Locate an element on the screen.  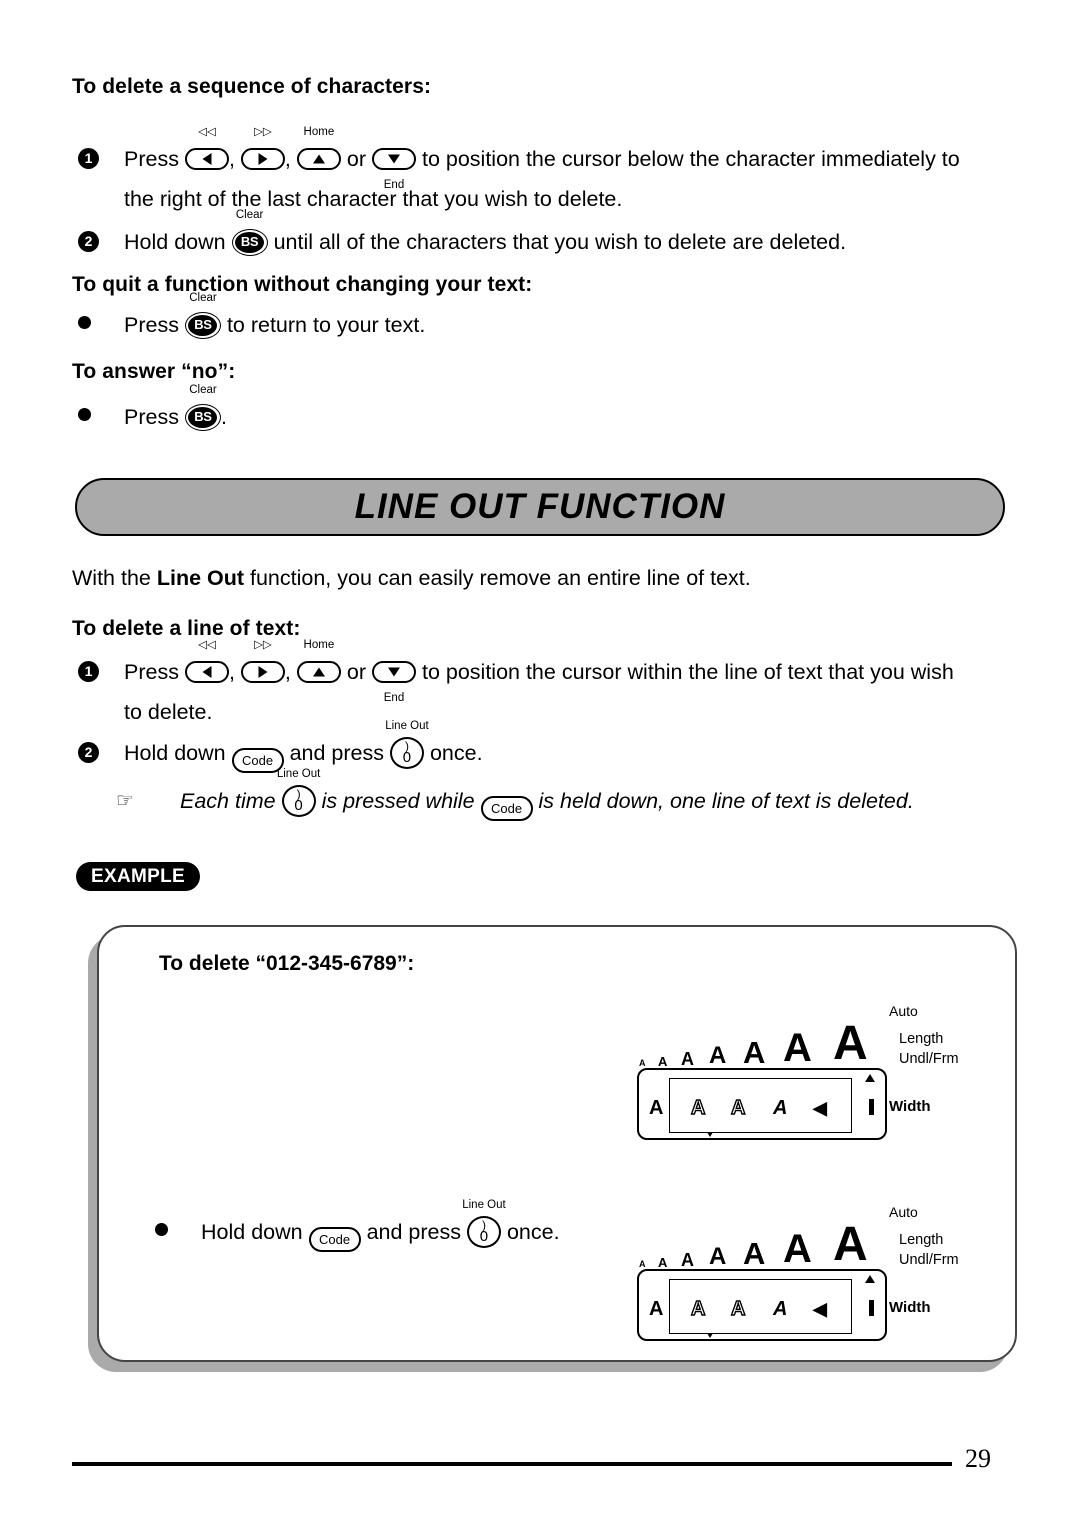
step-text-before: Hold down is located at coordinates (175, 242).